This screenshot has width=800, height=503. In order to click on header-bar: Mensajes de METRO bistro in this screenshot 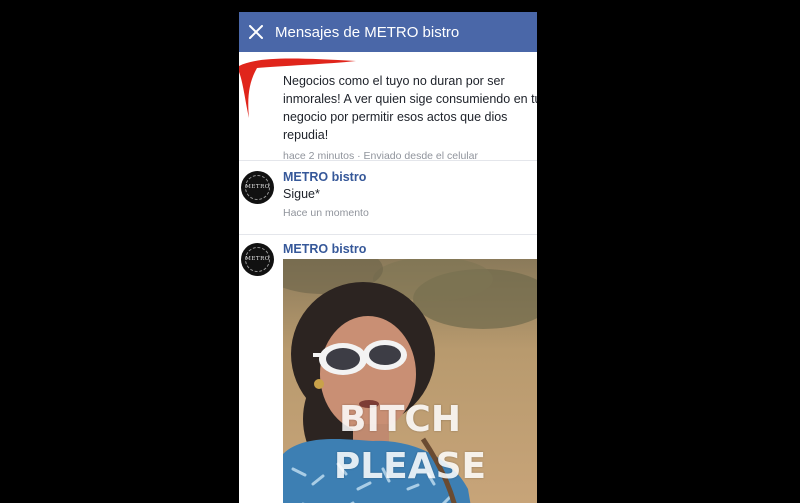, I will do `click(388, 32)`.